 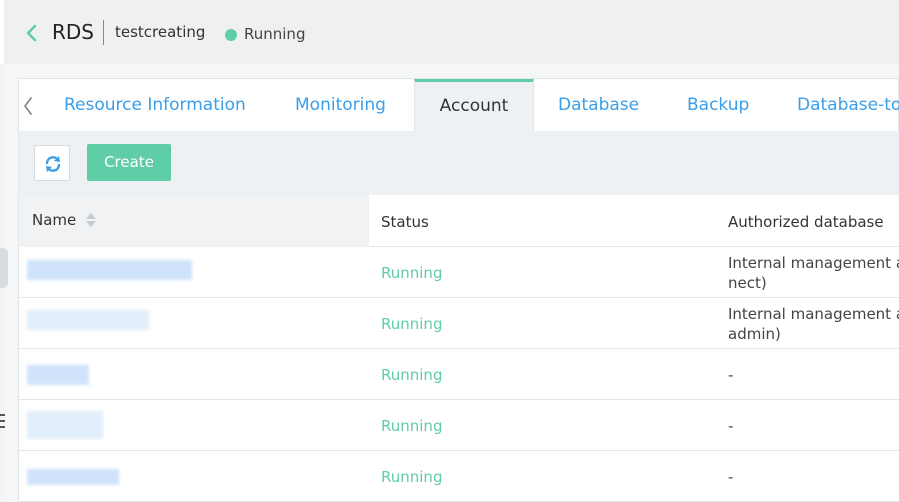 I want to click on tab-resource-information: Resource Information, so click(x=155, y=105).